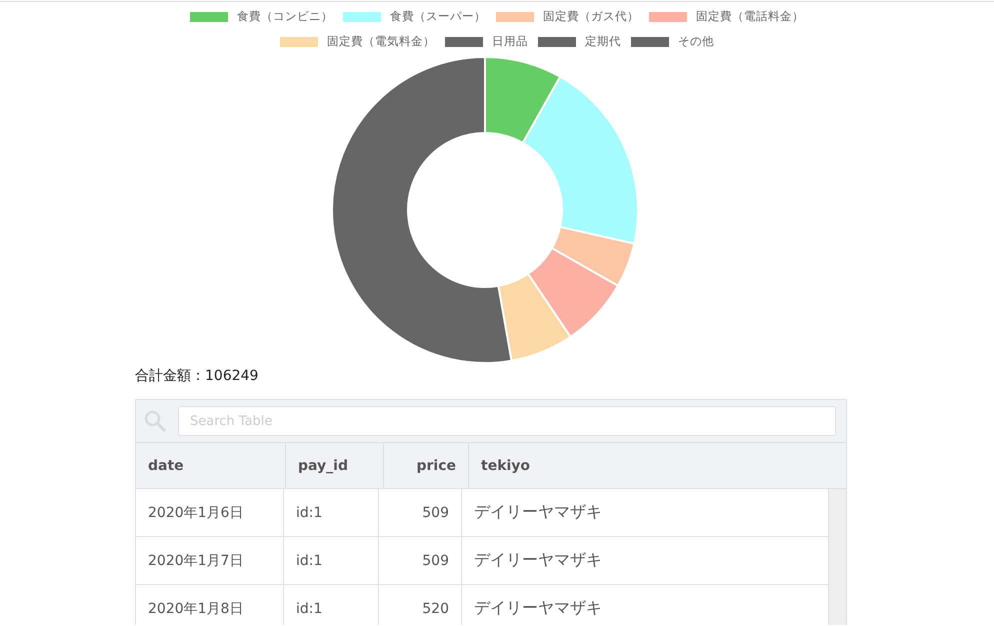  What do you see at coordinates (381, 41) in the screenshot?
I see `legend-label: 固定費（電気料金）` at bounding box center [381, 41].